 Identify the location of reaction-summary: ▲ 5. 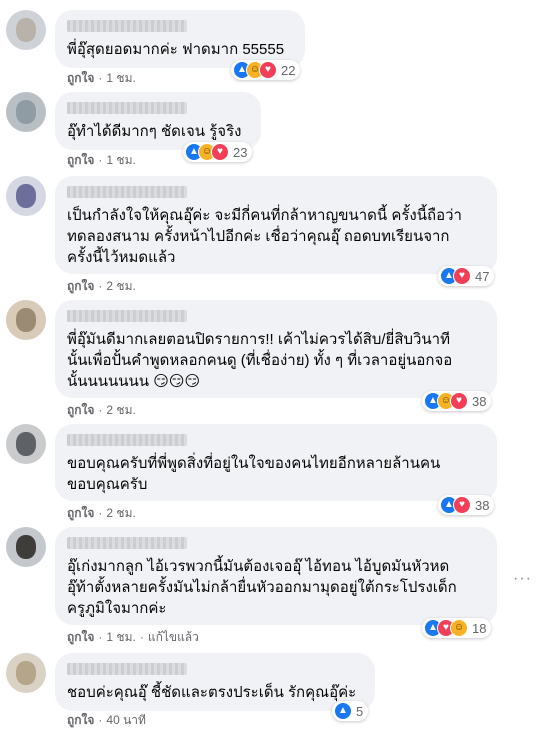
(350, 711).